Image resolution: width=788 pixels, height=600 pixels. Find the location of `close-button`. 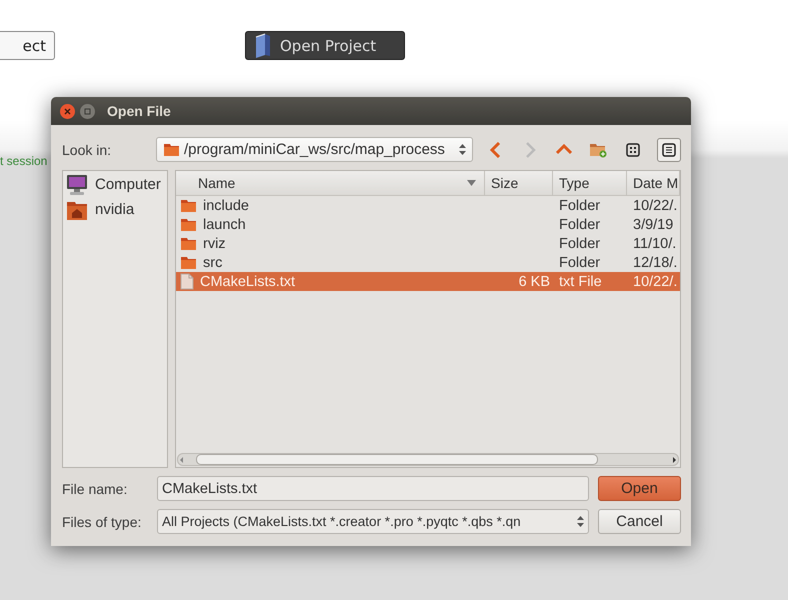

close-button is located at coordinates (67, 111).